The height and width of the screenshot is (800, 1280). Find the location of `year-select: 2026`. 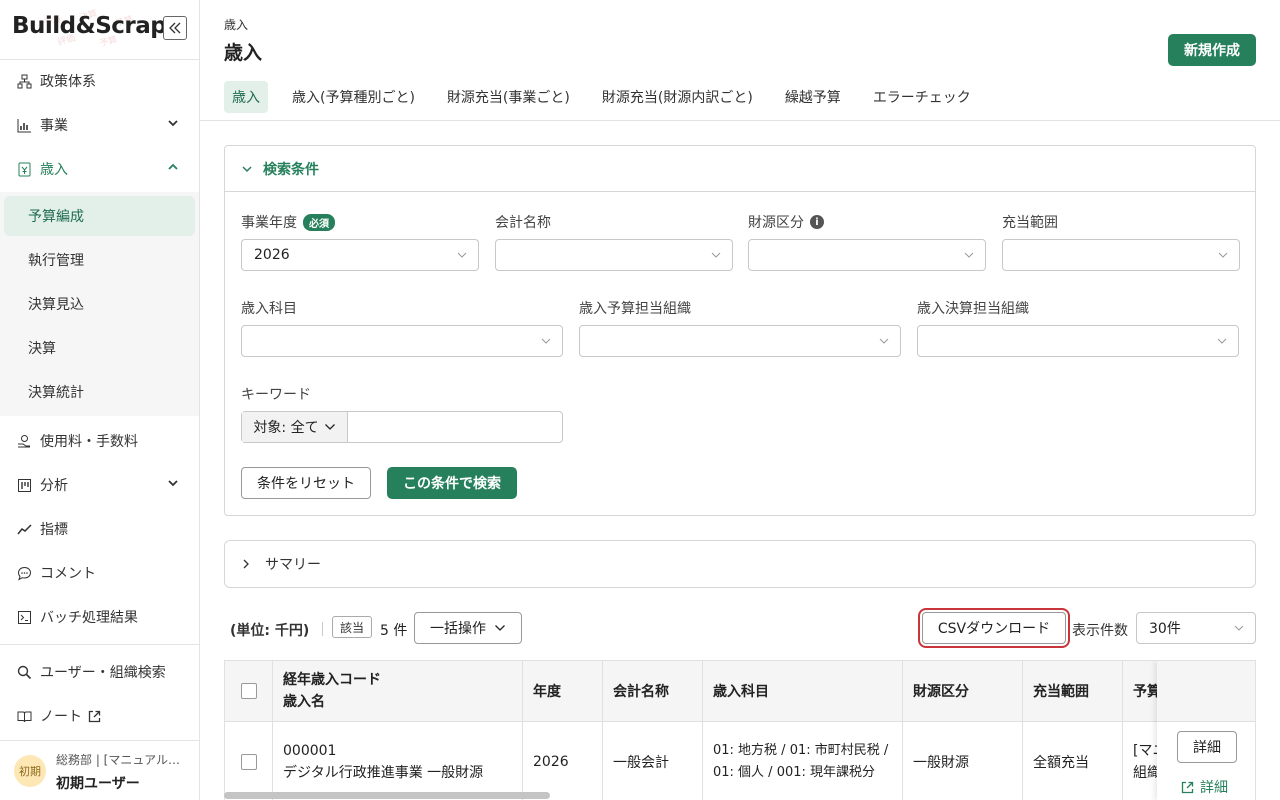

year-select: 2026 is located at coordinates (360, 255).